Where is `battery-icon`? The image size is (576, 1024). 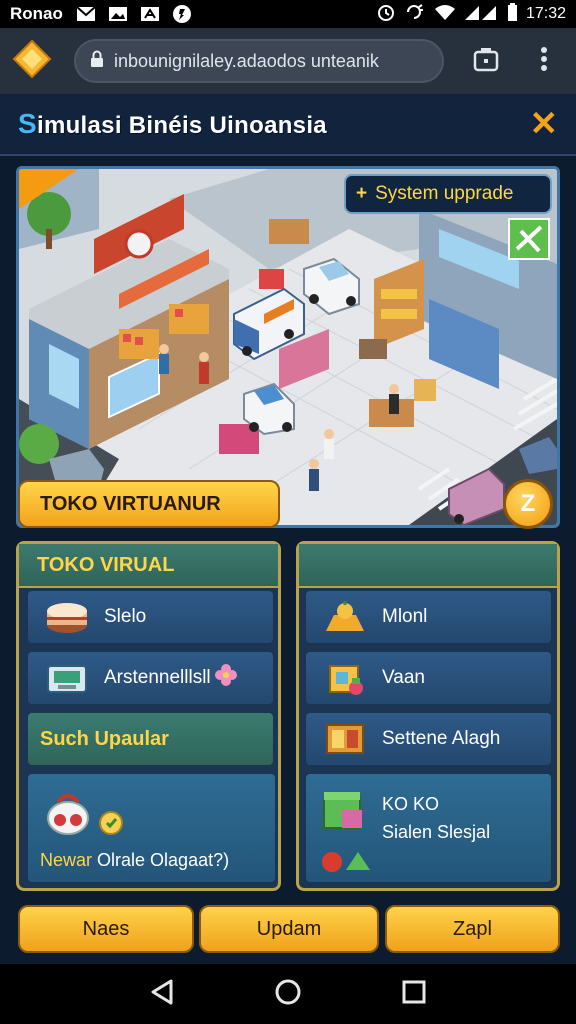
battery-icon is located at coordinates (512, 14).